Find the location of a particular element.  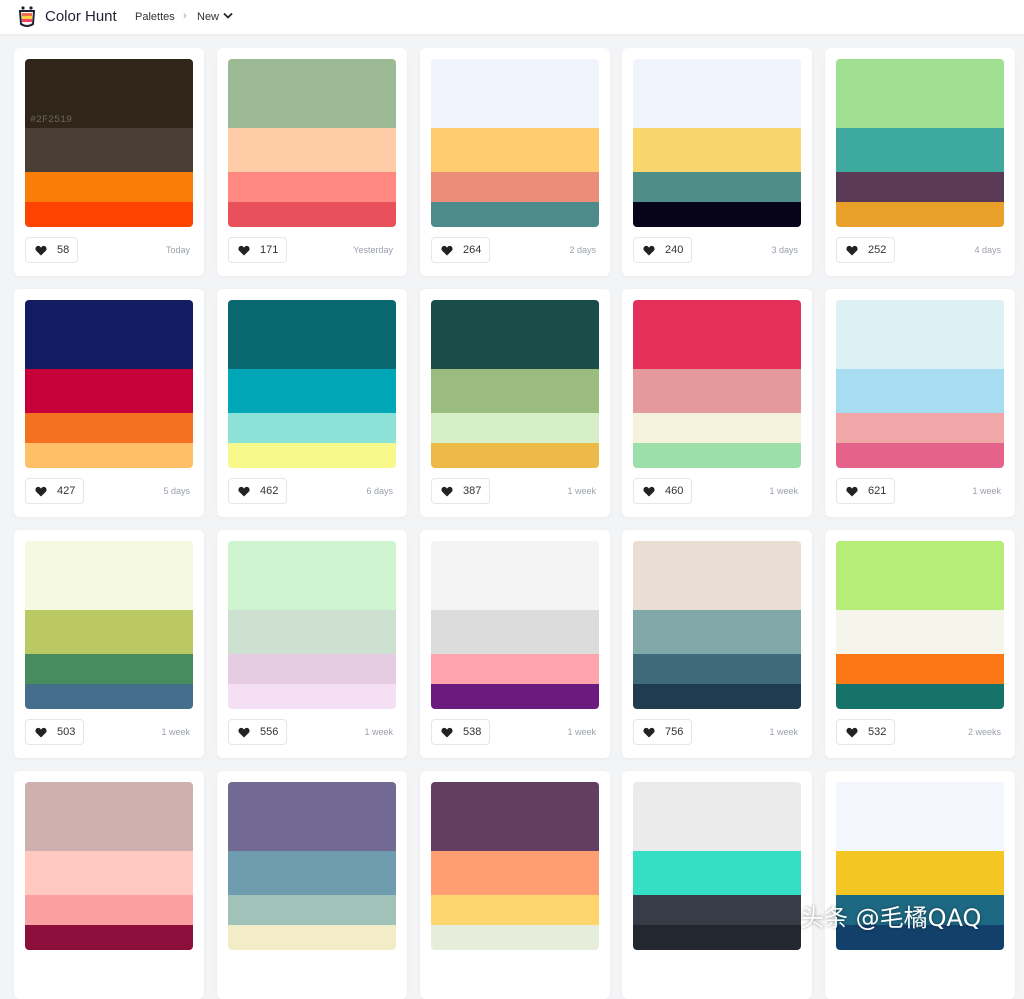

like-button: 264 is located at coordinates (461, 250).